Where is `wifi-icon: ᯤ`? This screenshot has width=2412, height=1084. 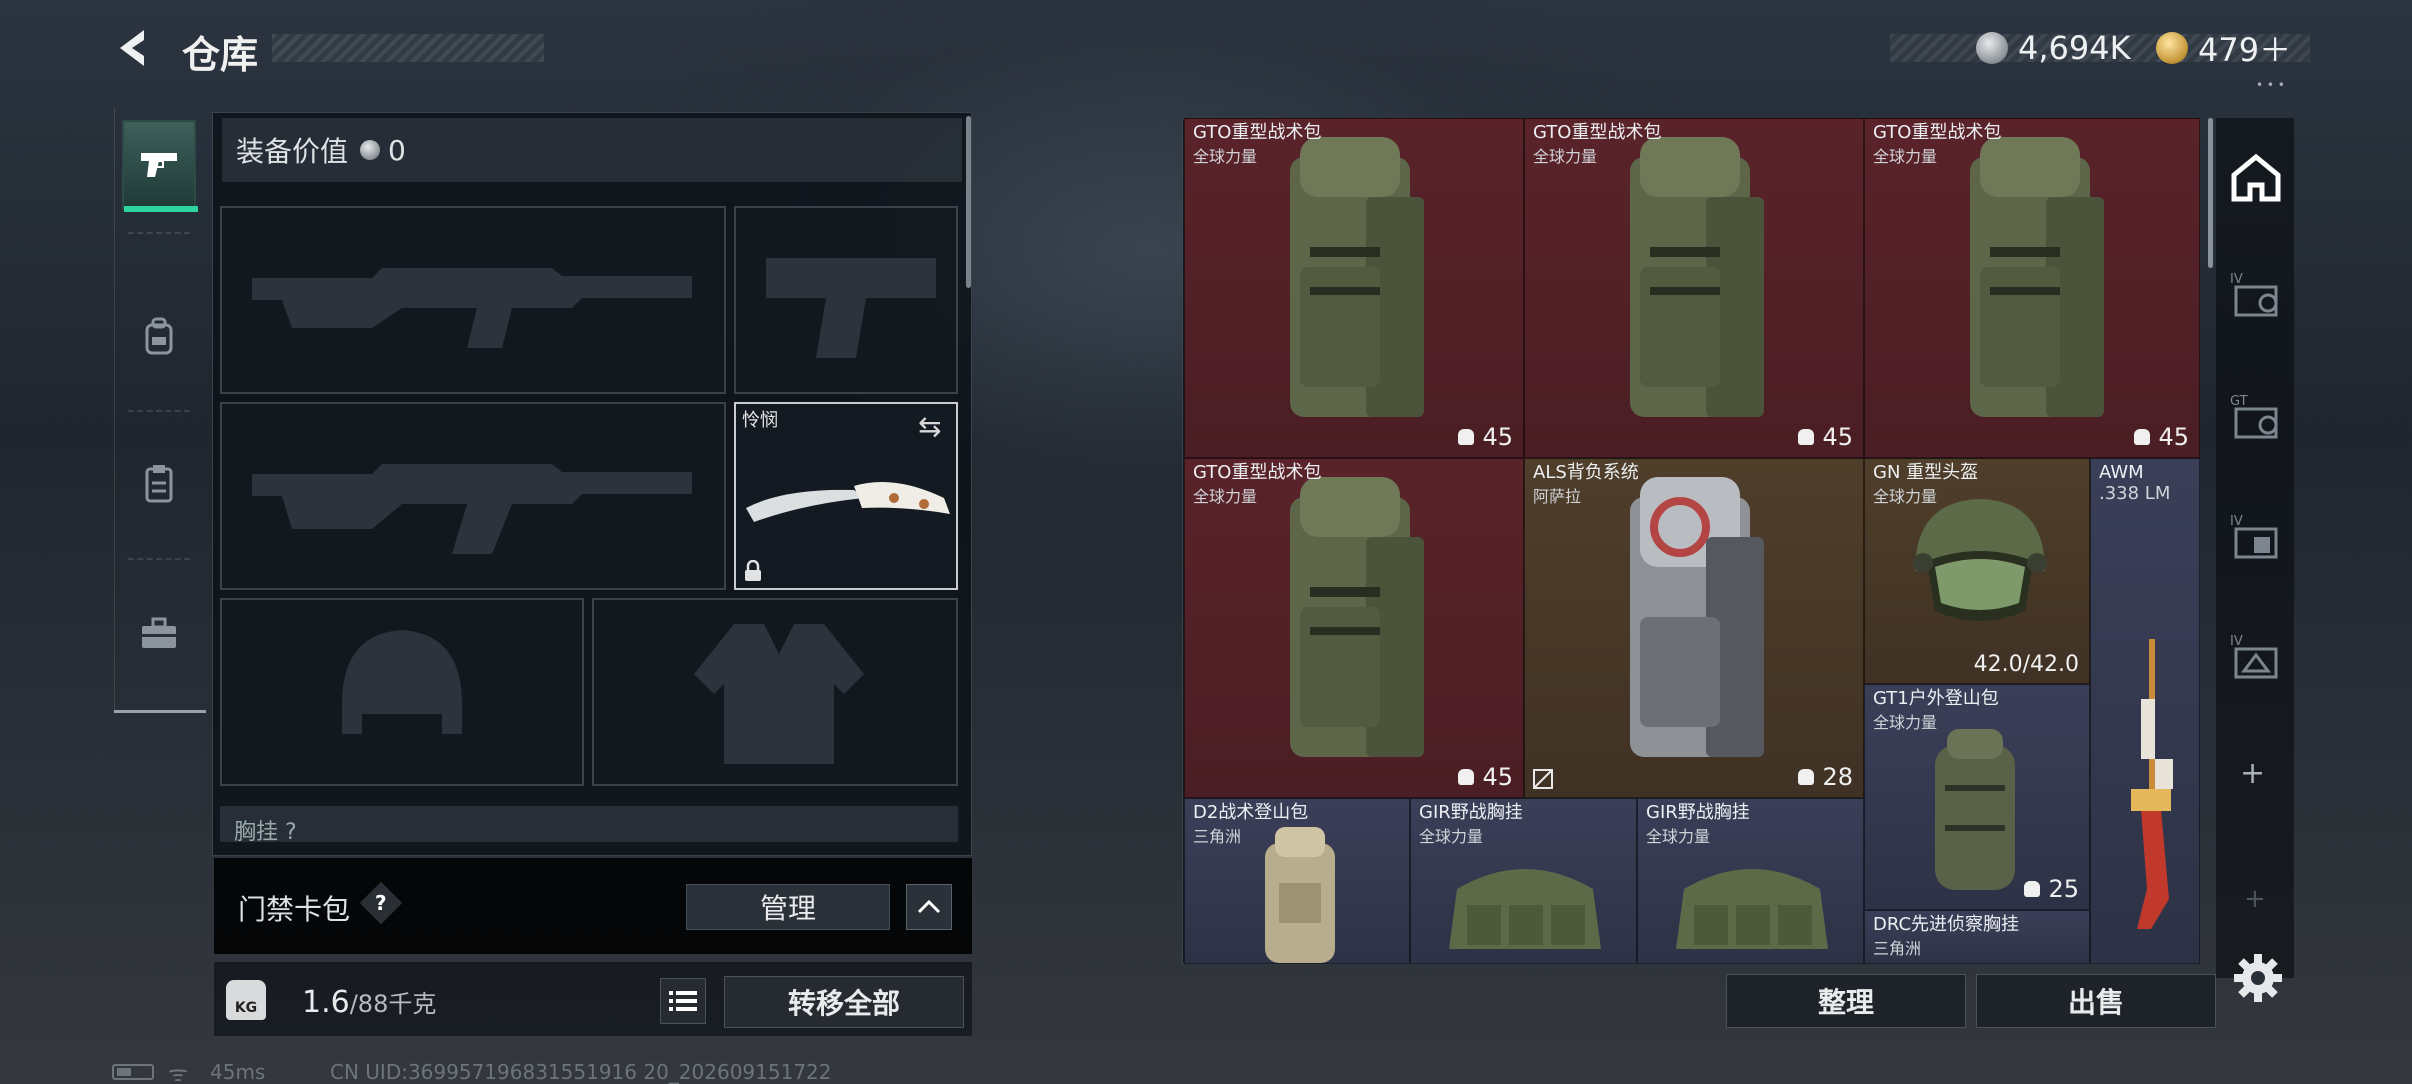
wifi-icon: ᯤ is located at coordinates (178, 1073).